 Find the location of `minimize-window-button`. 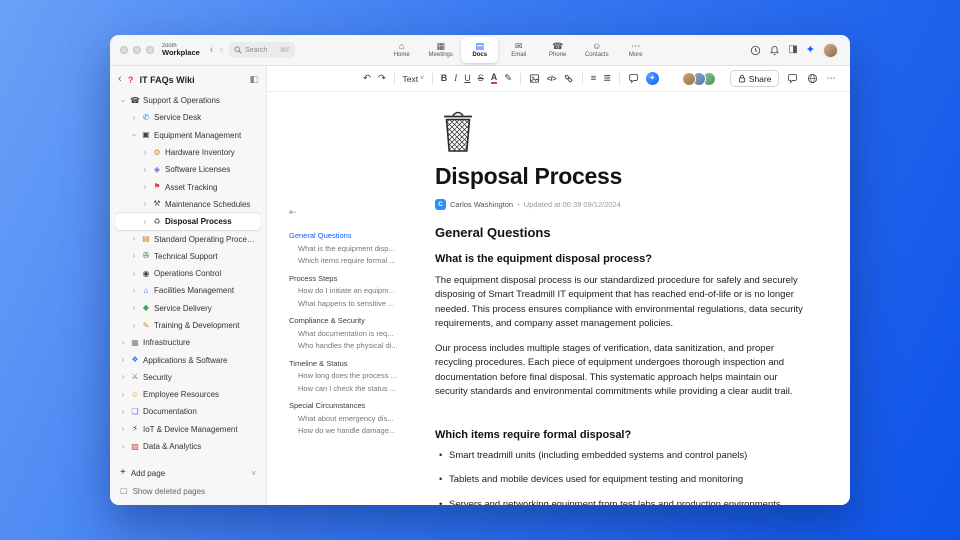

minimize-window-button is located at coordinates (137, 50).